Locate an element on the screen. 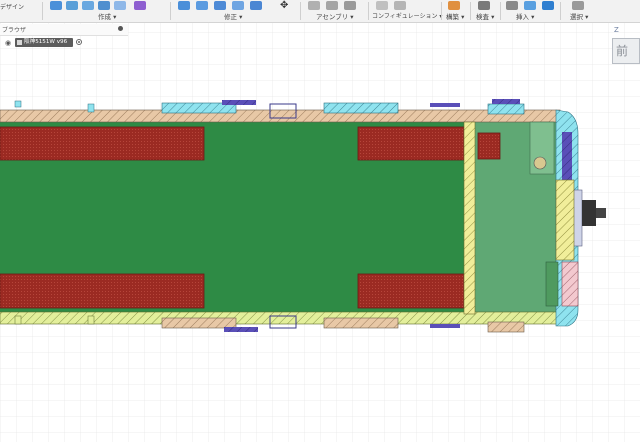  browser-header: ブラウザ is located at coordinates (64, 30).